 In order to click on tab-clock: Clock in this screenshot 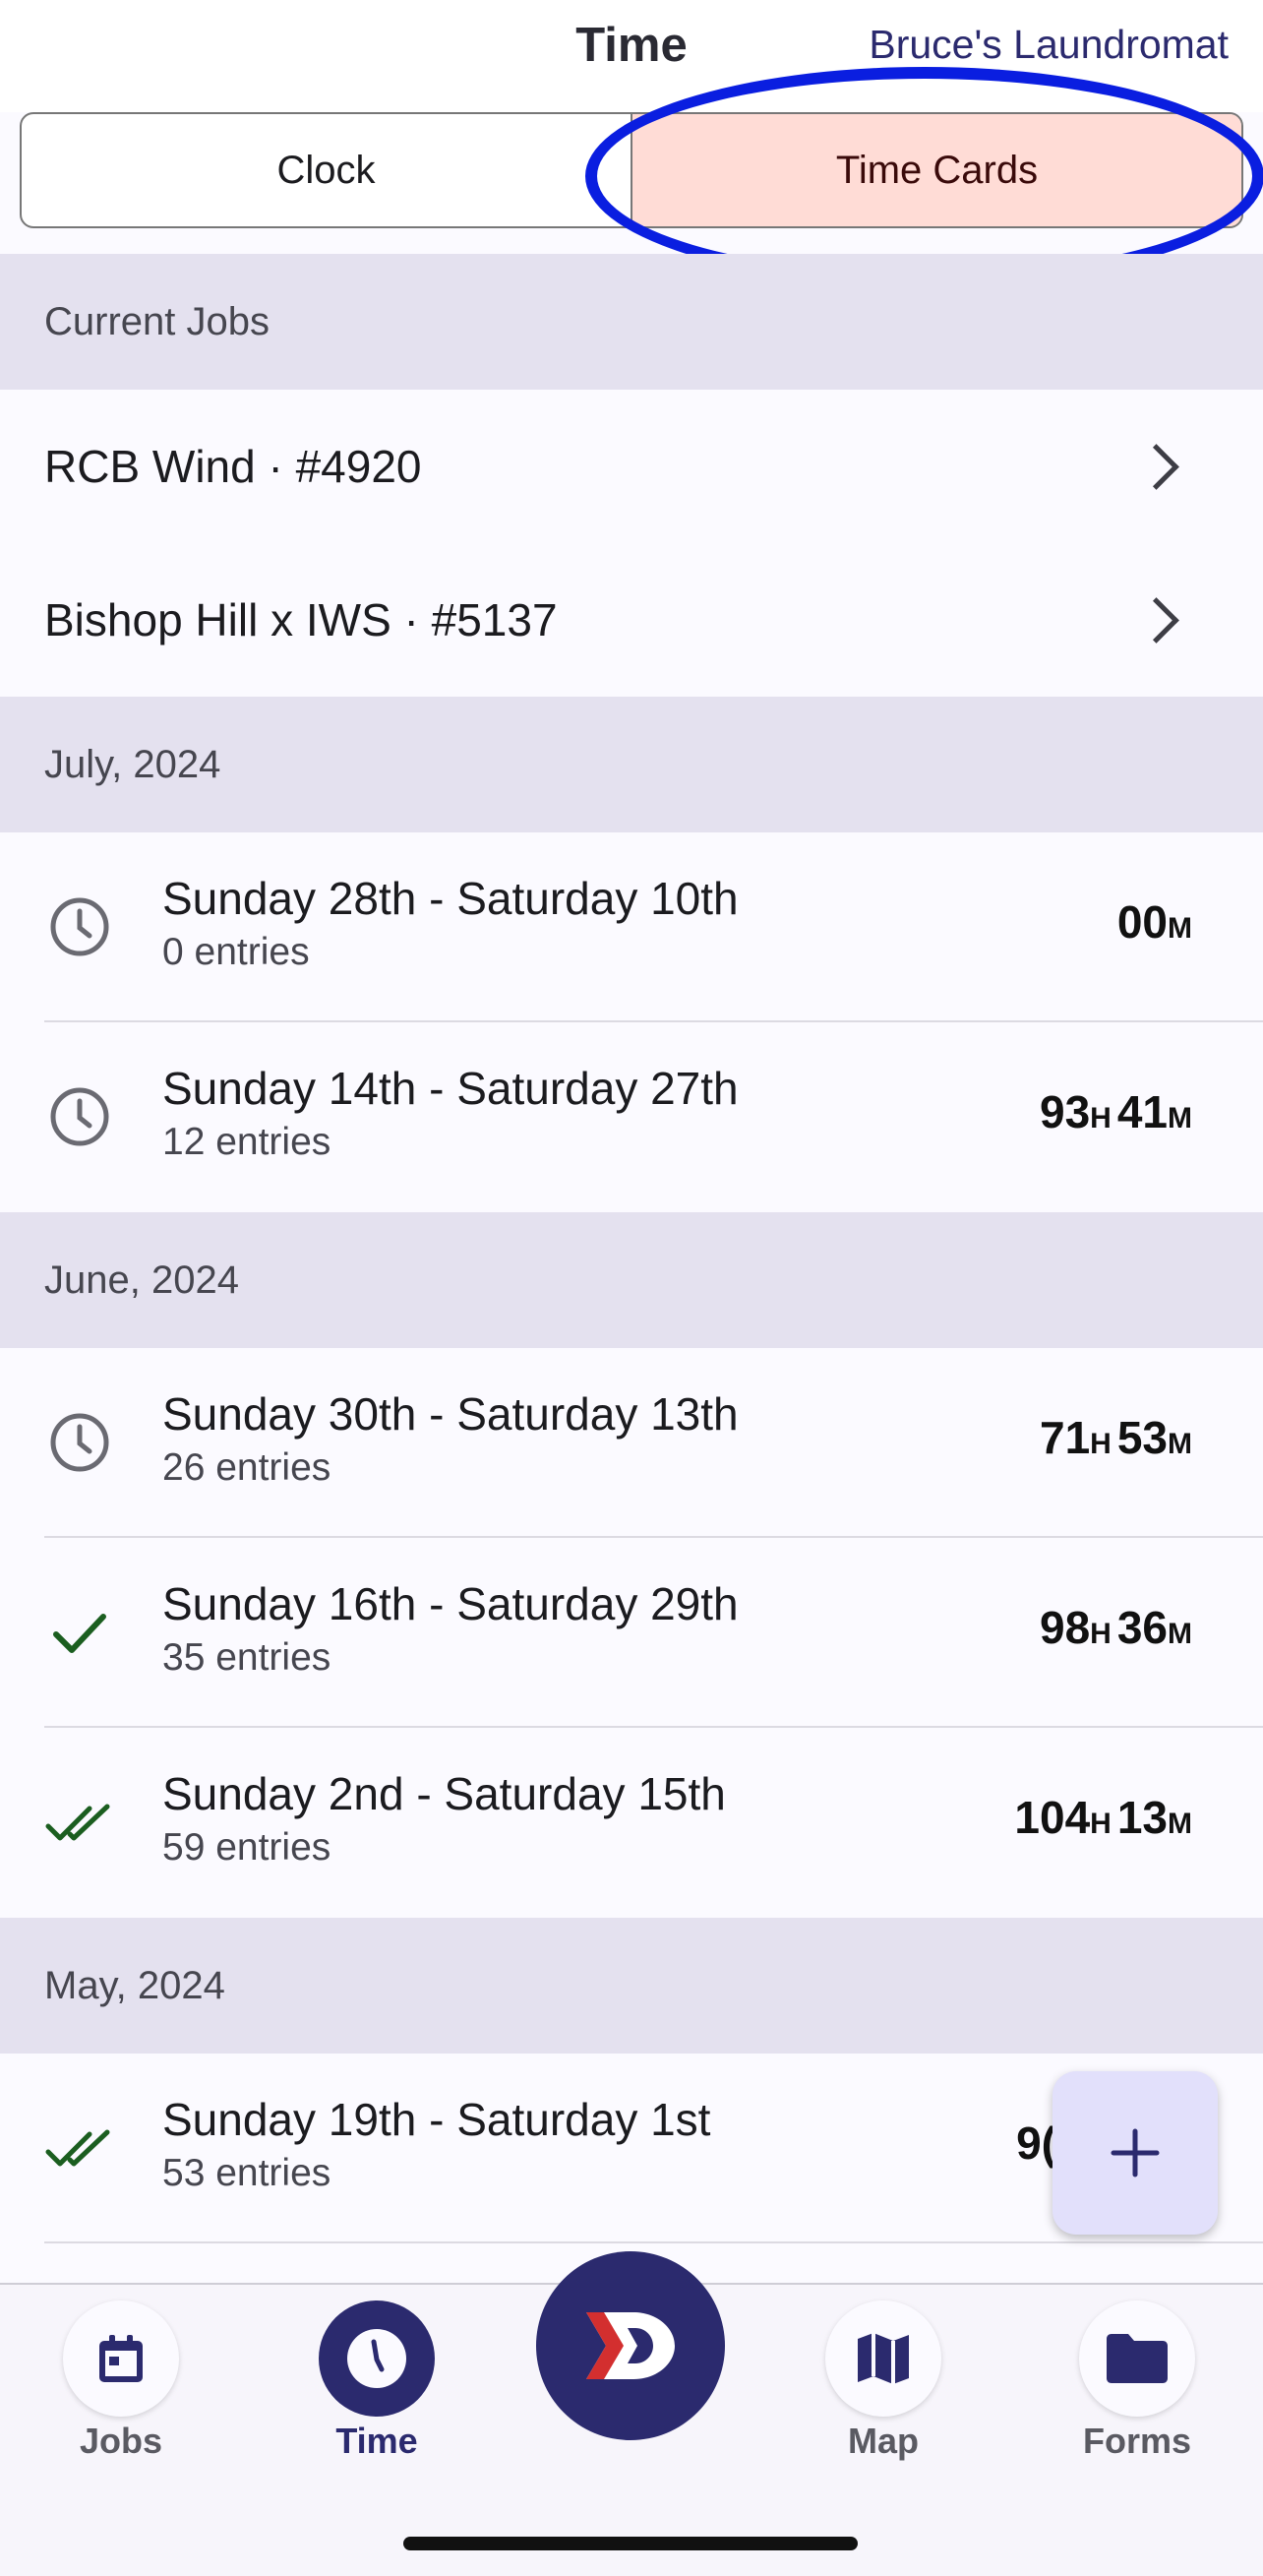, I will do `click(326, 170)`.